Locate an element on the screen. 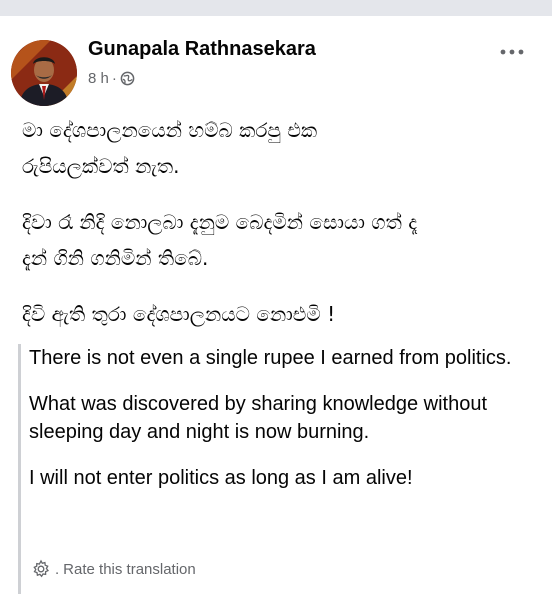 Image resolution: width=552 pixels, height=594 pixels. post-time: 8 h is located at coordinates (98, 78).